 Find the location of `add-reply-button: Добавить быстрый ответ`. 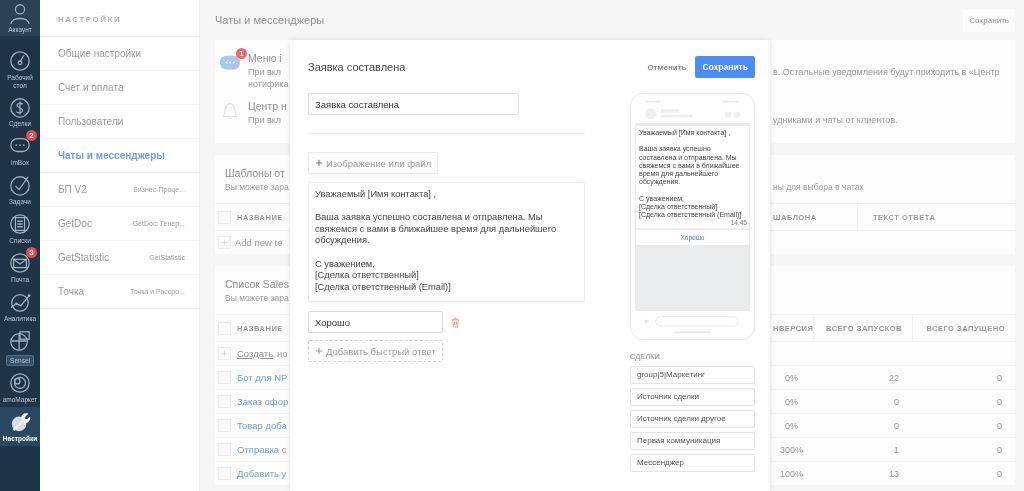

add-reply-button: Добавить быстрый ответ is located at coordinates (375, 351).